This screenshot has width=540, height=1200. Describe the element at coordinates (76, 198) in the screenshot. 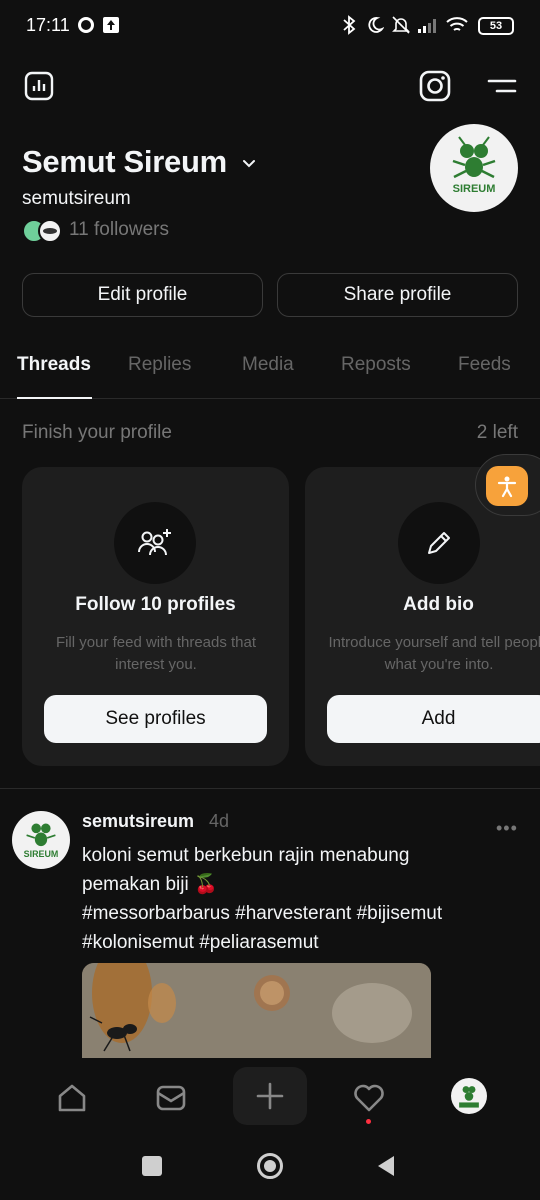

I see `profile-username: semutsireum` at that location.